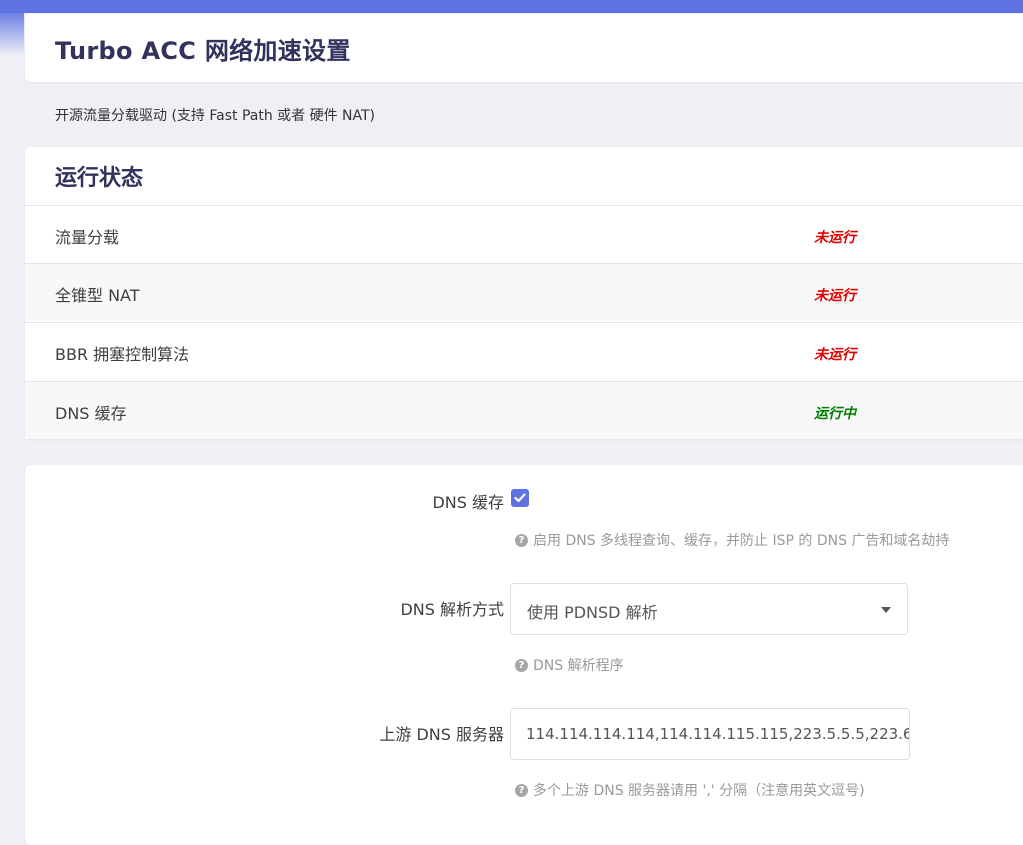  What do you see at coordinates (886, 610) in the screenshot?
I see `caret-down-icon` at bounding box center [886, 610].